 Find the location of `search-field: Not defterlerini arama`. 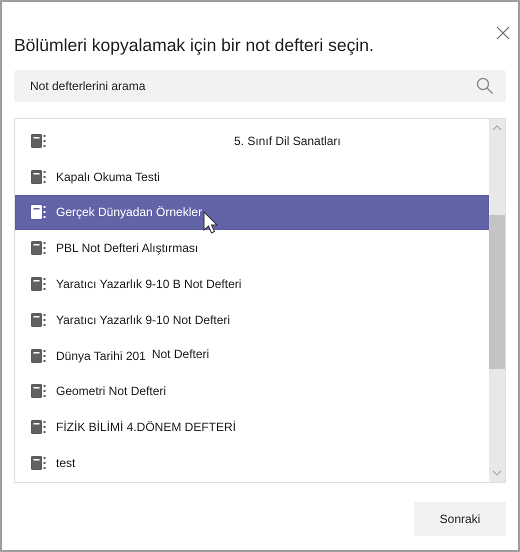

search-field: Not defterlerini arama is located at coordinates (260, 86).